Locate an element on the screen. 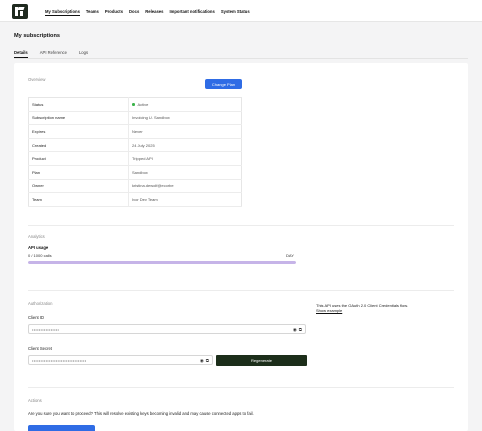 The height and width of the screenshot is (431, 482). row-value: Tripped API is located at coordinates (185, 158).